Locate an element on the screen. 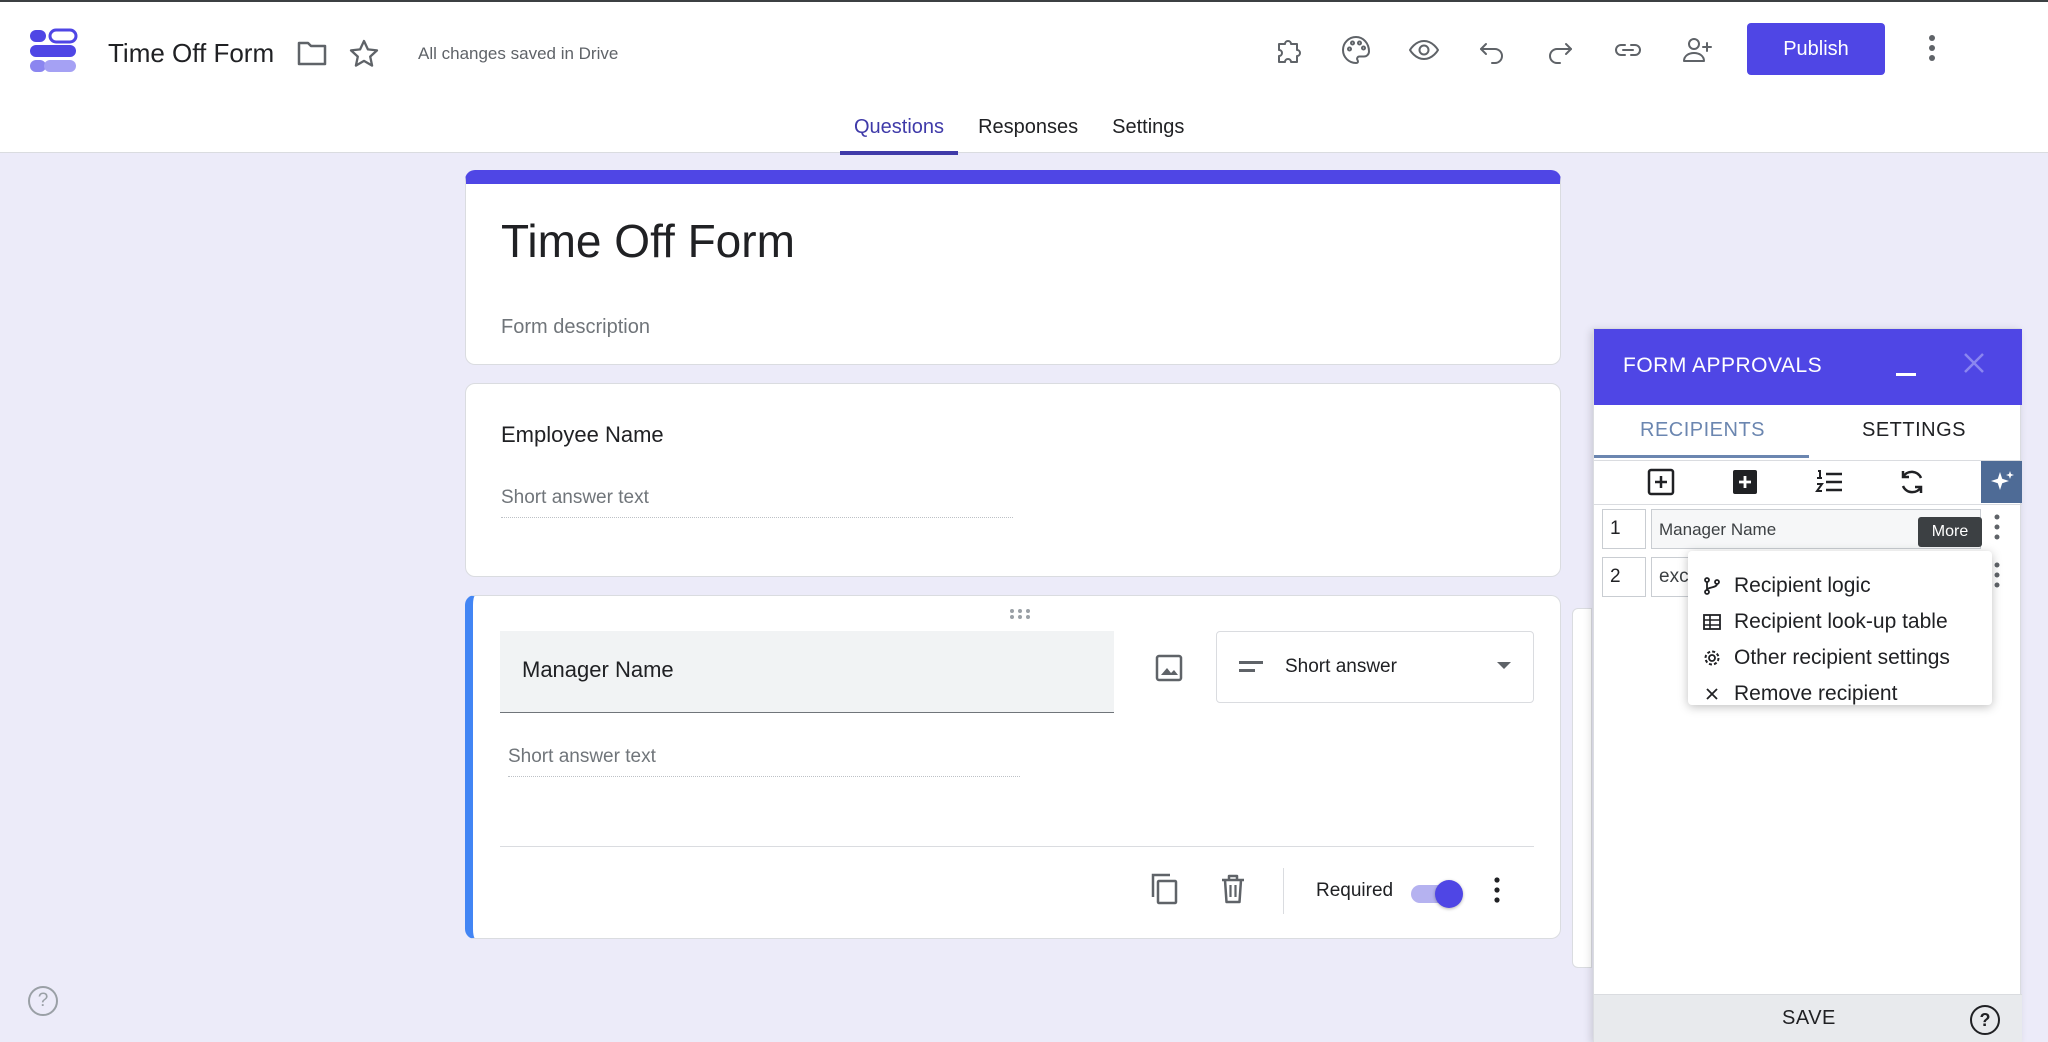  question-type-label: Short answer is located at coordinates (1341, 666).